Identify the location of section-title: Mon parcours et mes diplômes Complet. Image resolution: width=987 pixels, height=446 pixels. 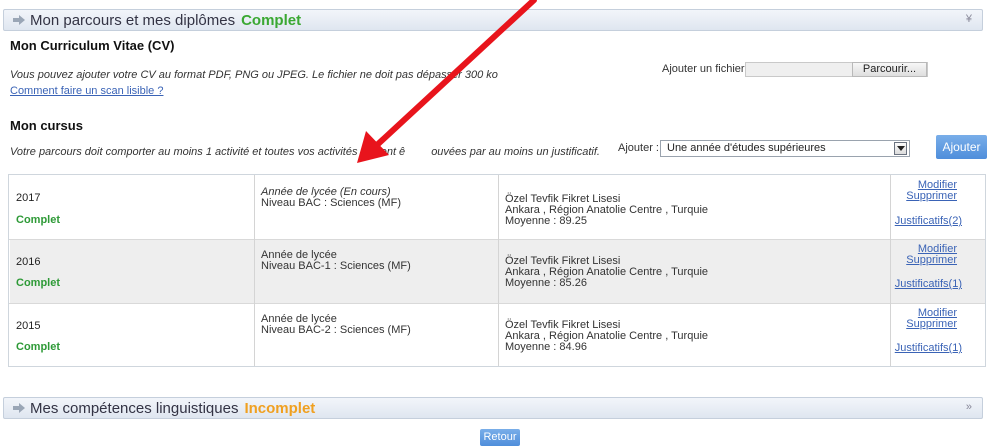
(166, 20).